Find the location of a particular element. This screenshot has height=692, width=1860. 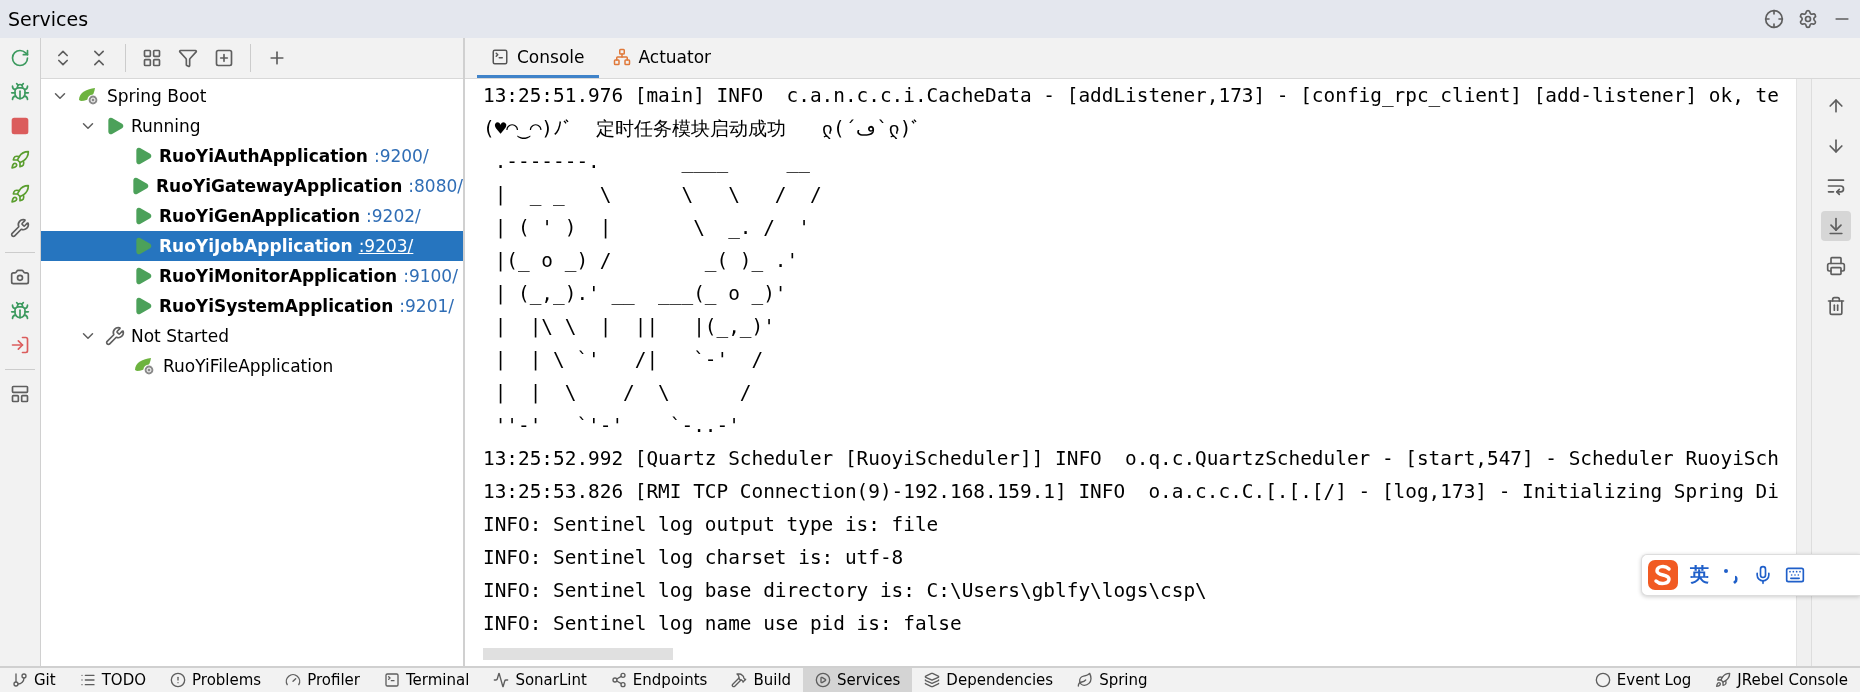

filter-icon is located at coordinates (188, 58).